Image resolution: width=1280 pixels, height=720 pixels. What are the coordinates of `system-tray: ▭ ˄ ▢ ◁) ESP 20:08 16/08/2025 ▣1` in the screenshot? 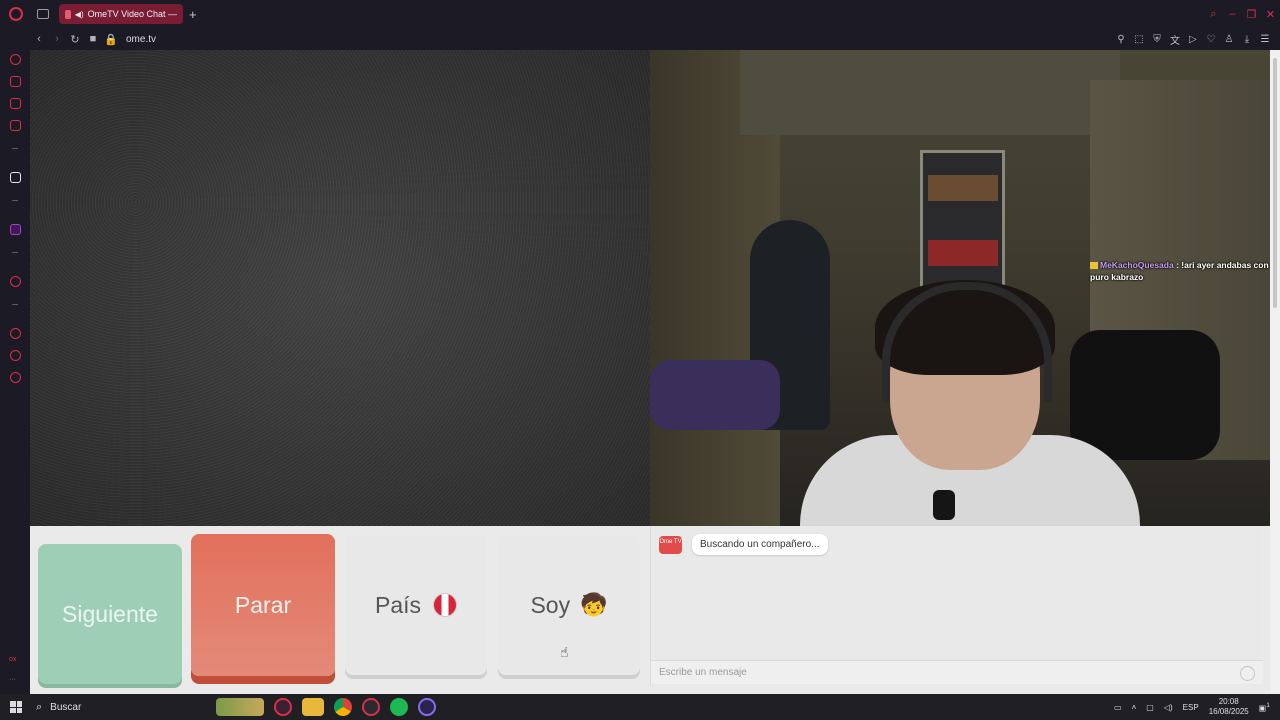 It's located at (1192, 707).